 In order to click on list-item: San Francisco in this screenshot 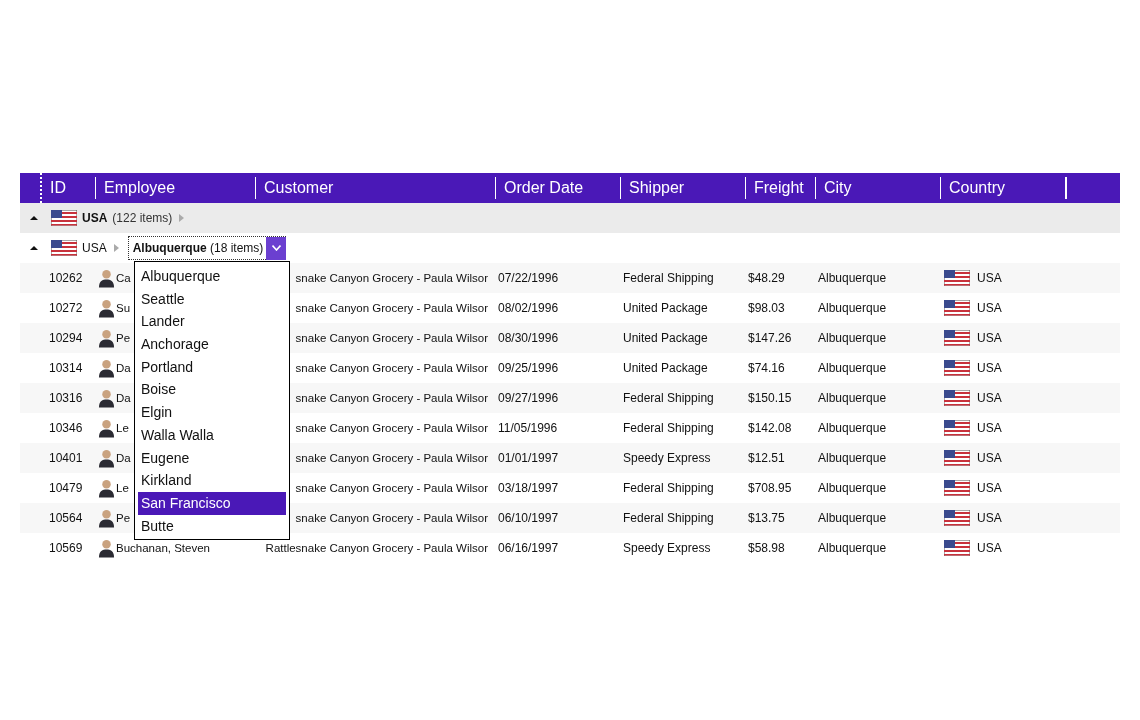, I will do `click(212, 503)`.